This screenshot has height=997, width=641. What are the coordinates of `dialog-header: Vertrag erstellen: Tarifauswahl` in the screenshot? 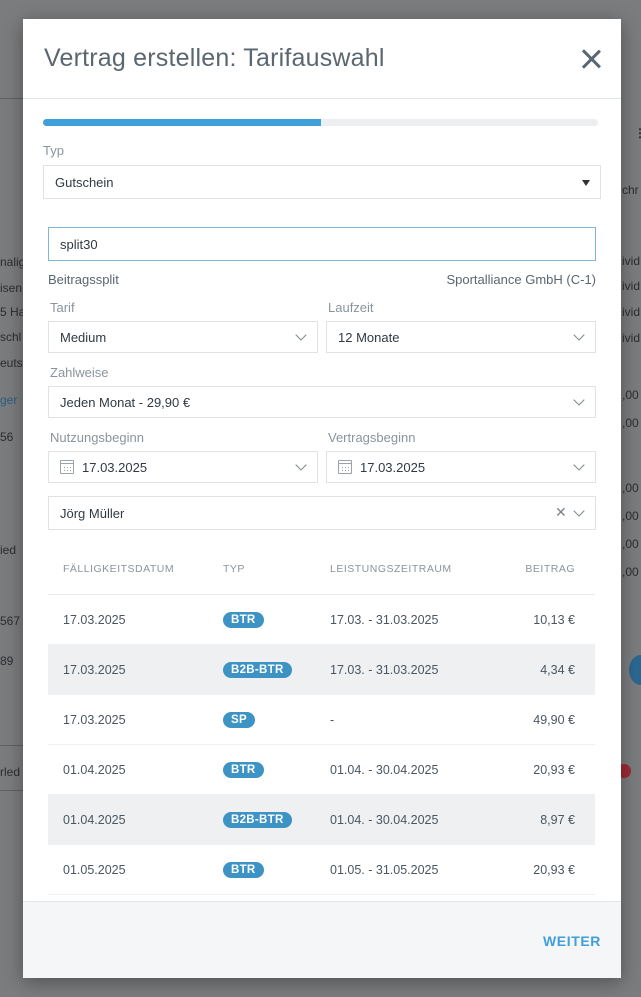 It's located at (322, 59).